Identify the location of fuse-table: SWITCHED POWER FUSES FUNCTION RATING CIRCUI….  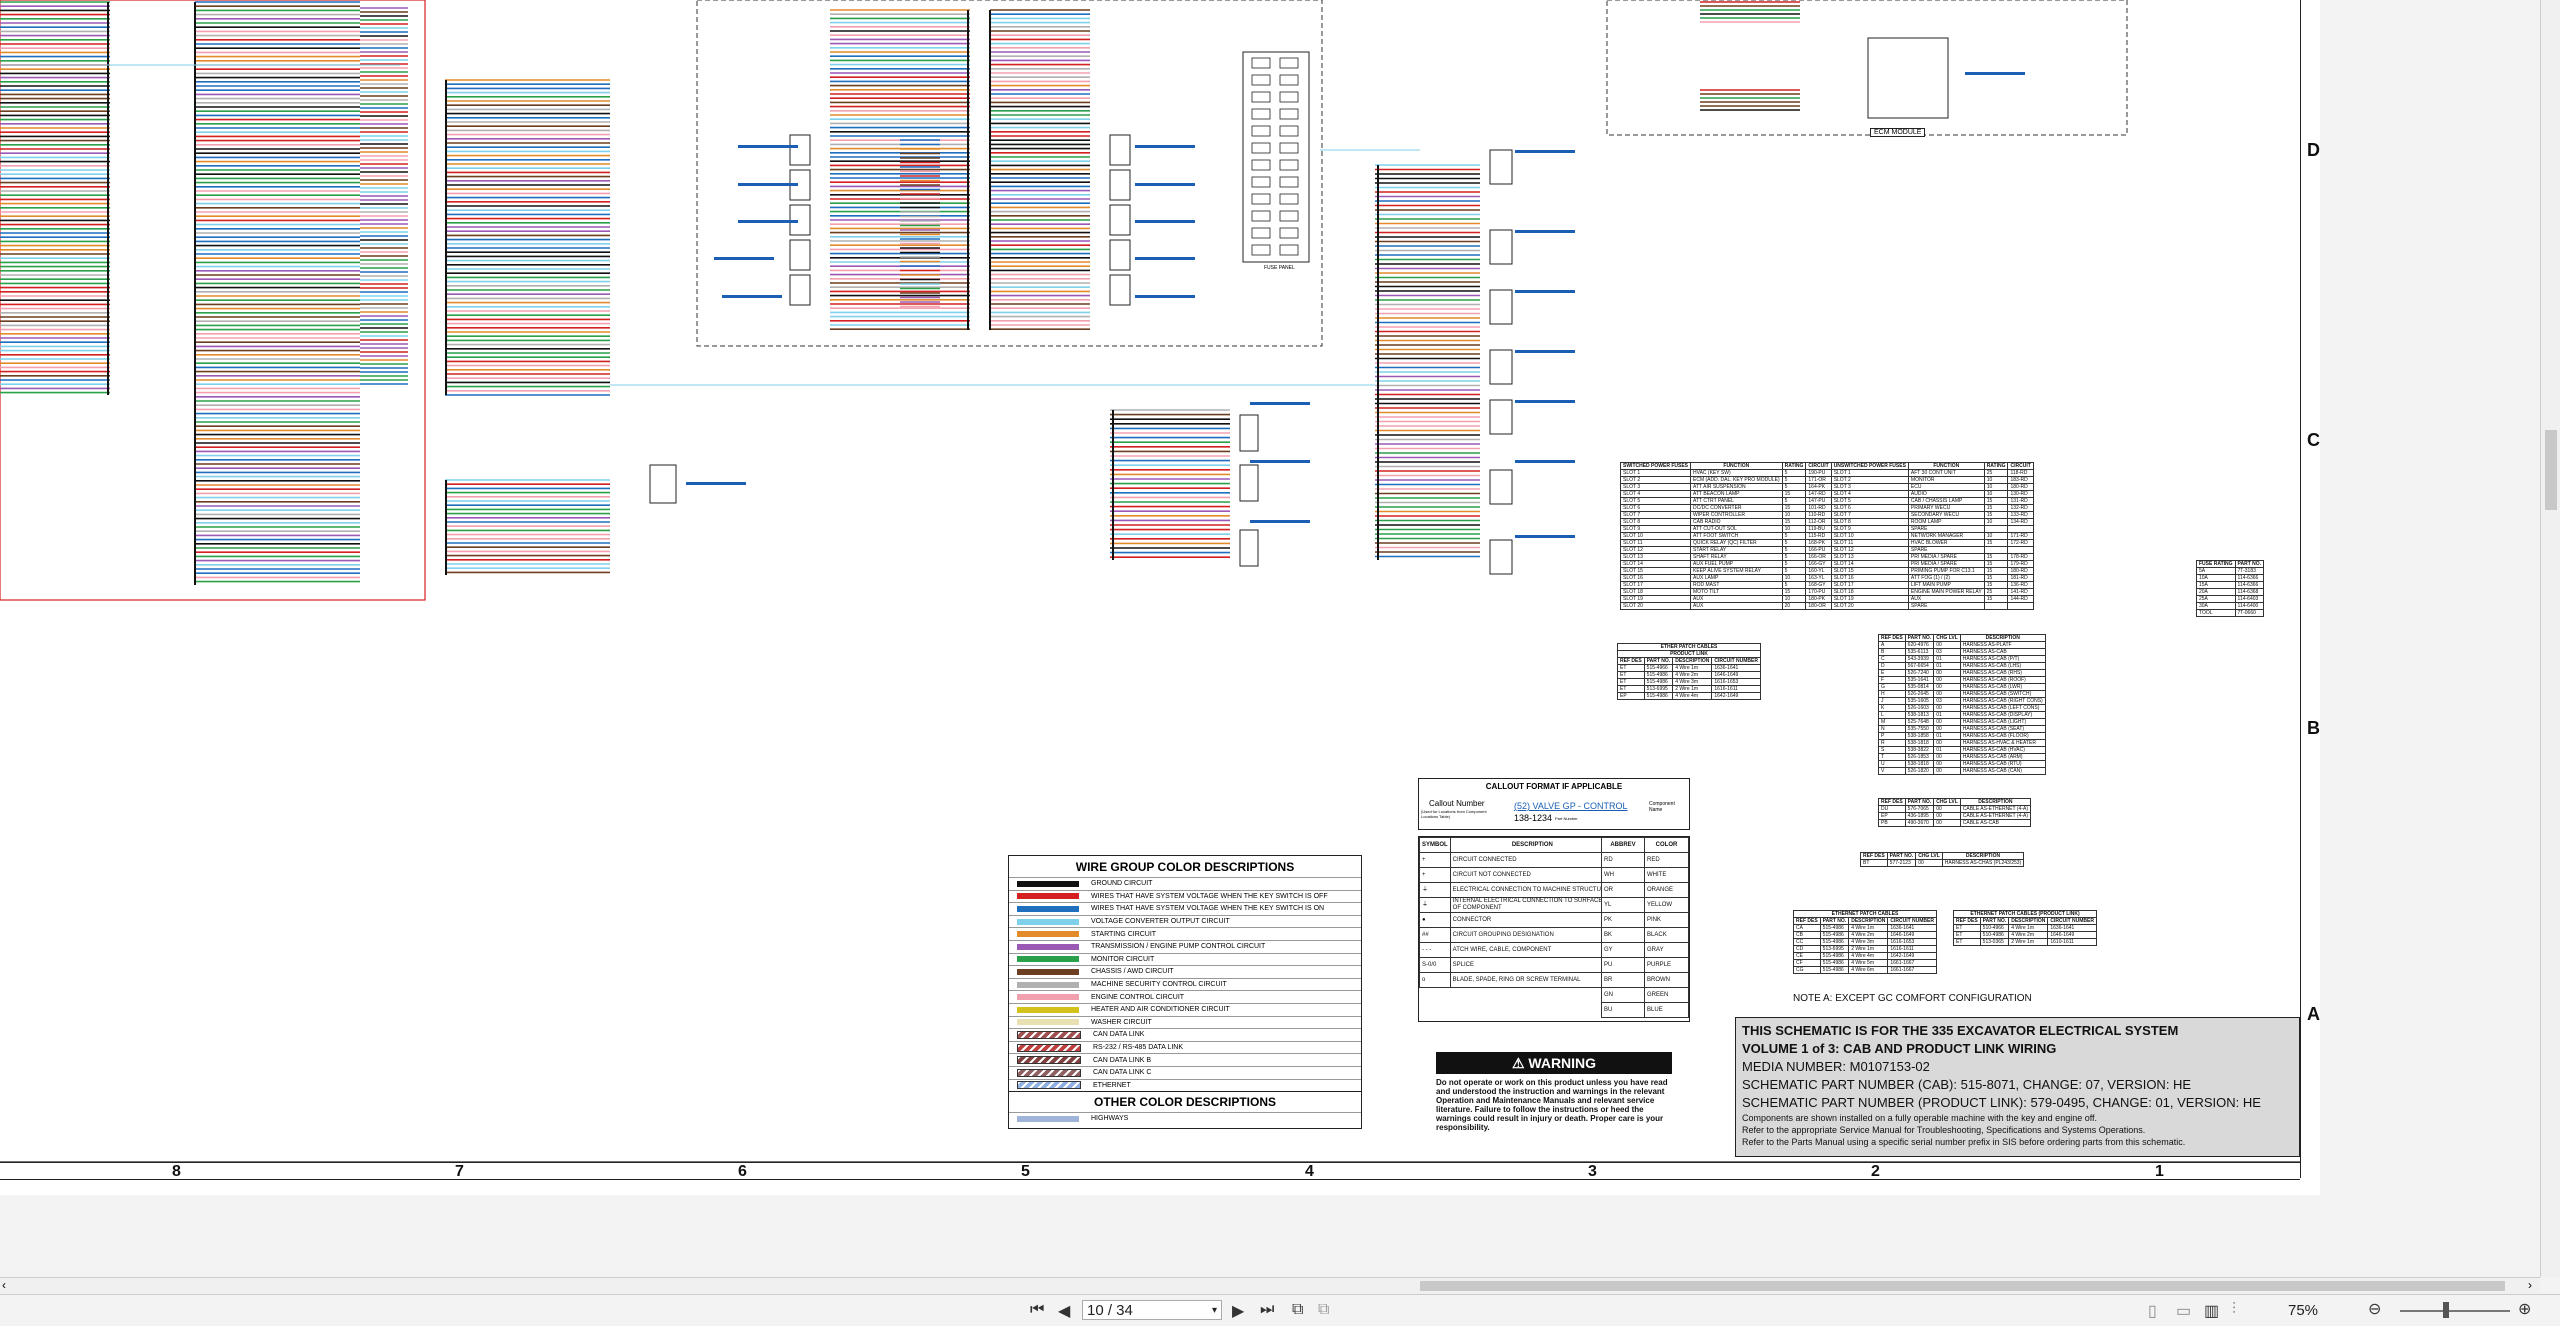
(1826, 536).